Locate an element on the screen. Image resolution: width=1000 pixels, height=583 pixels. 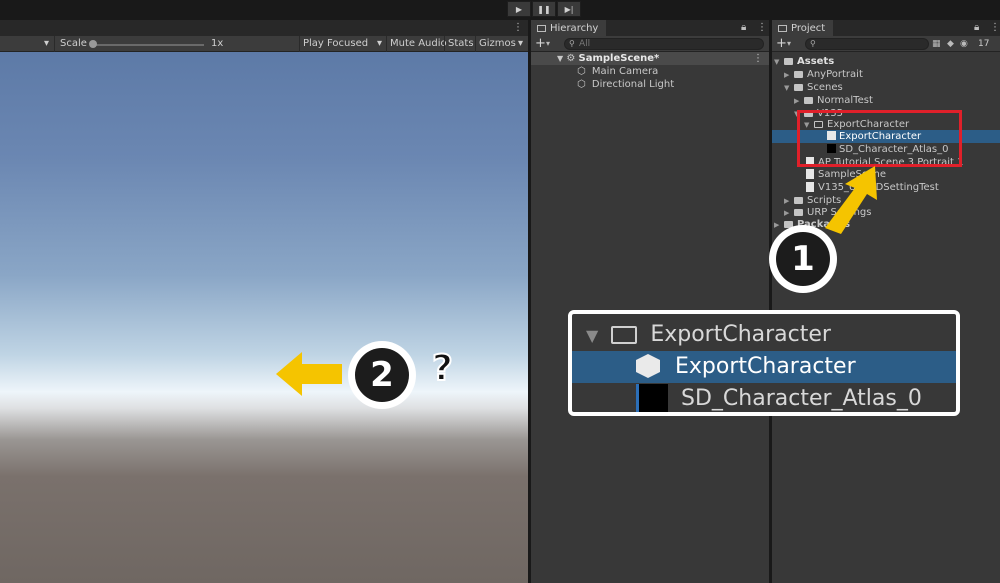
hierarchy-toolbar: + ▾ ⚲ All is located at coordinates (650, 44).